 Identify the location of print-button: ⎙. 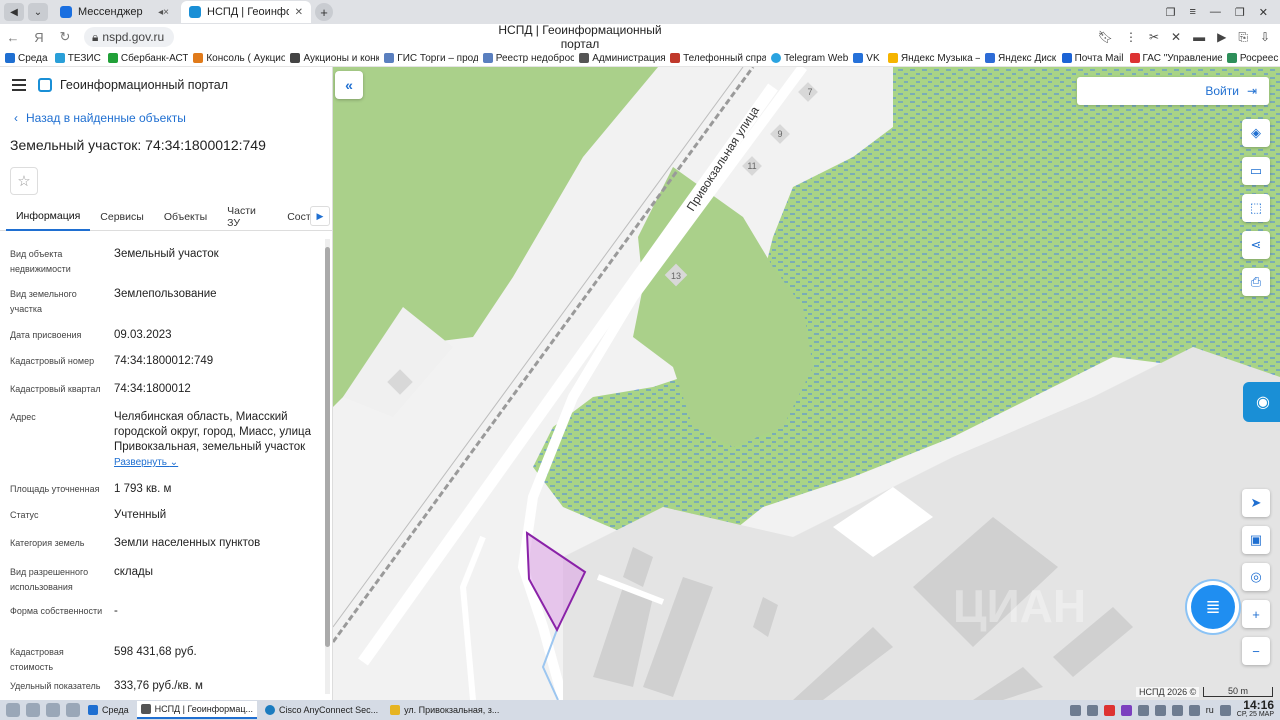
(1256, 282).